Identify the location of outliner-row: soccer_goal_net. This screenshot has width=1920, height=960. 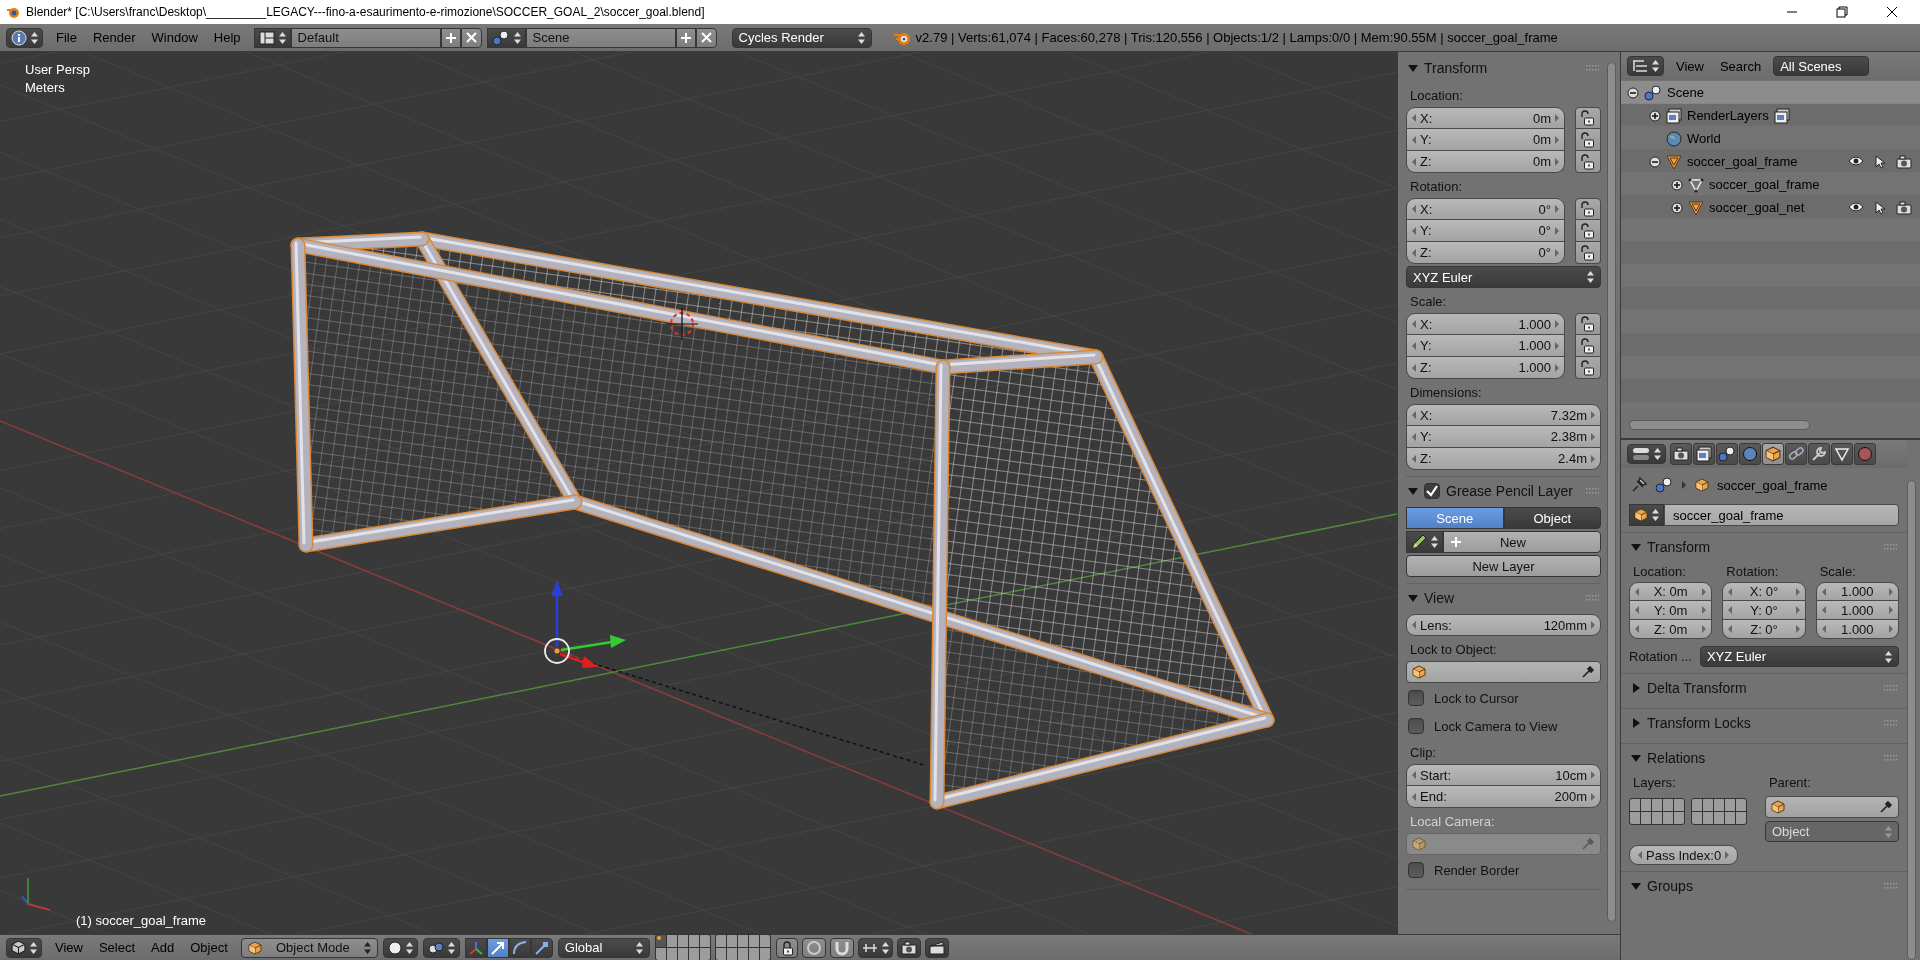
(1770, 207).